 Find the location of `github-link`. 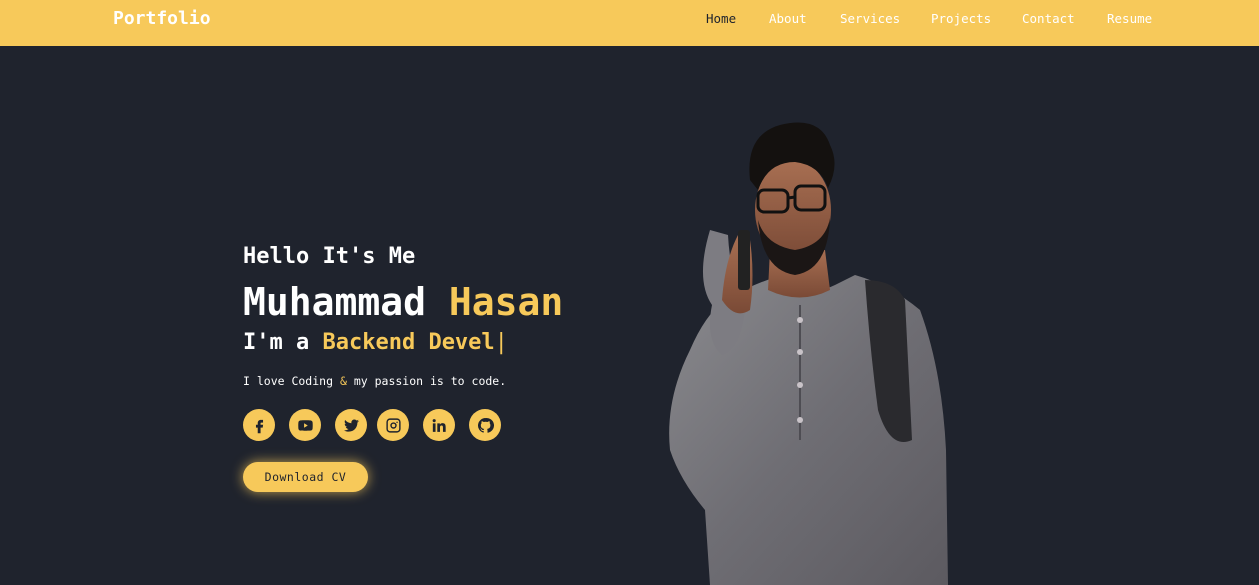

github-link is located at coordinates (485, 425).